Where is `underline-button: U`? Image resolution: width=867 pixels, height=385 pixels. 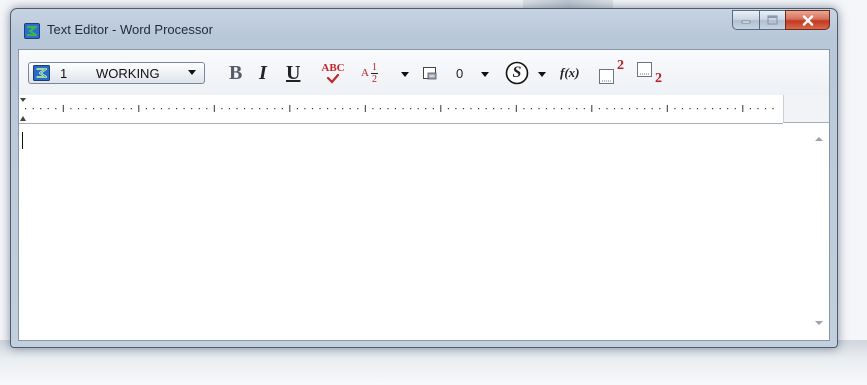
underline-button: U is located at coordinates (293, 73).